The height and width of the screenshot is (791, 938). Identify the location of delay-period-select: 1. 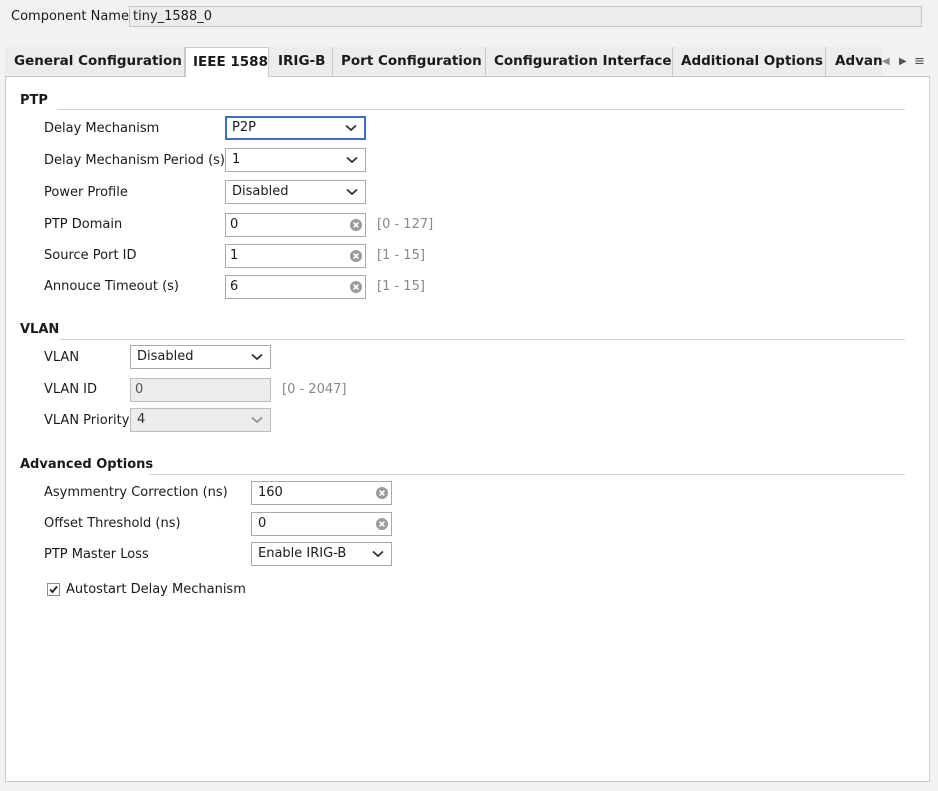
(295, 160).